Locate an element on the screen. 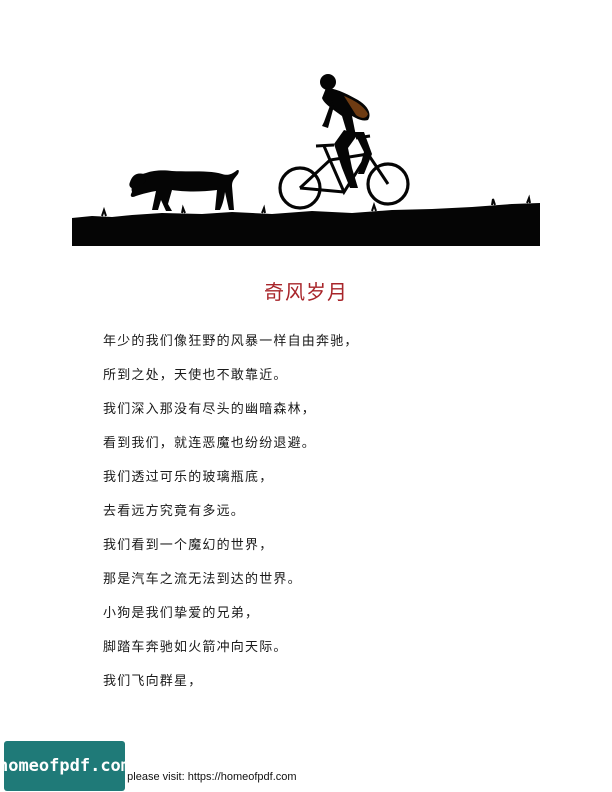  rider-silhouette is located at coordinates (346, 131).